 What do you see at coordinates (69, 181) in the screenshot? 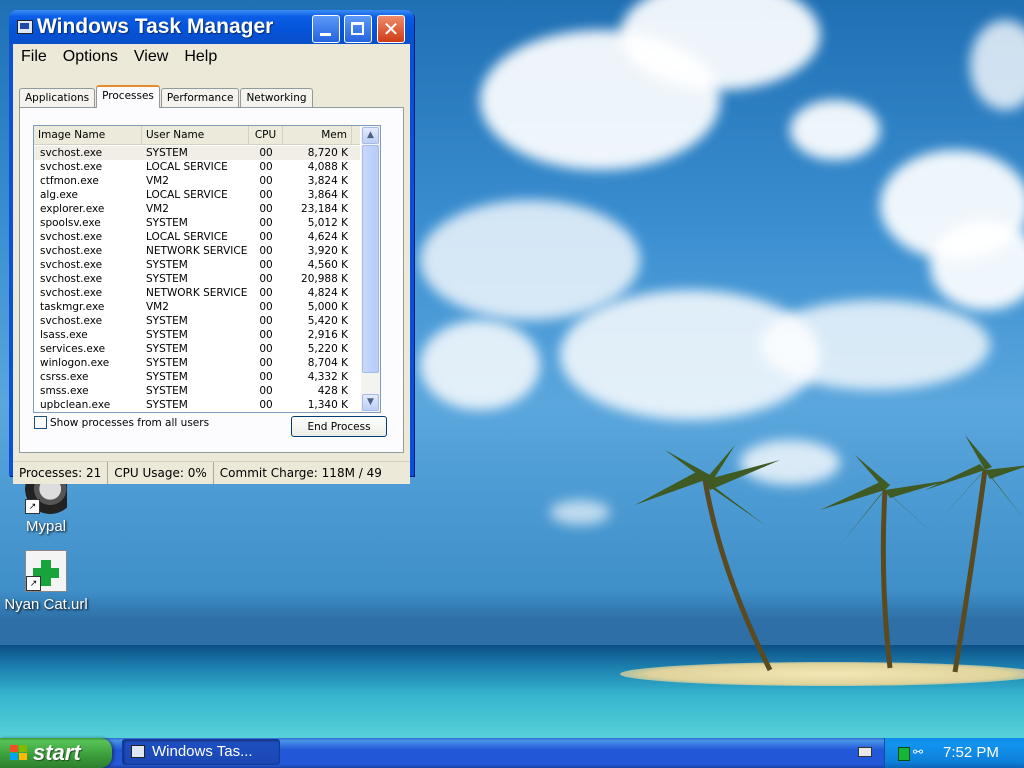
I see `process-image-name: ctfmon.exe` at bounding box center [69, 181].